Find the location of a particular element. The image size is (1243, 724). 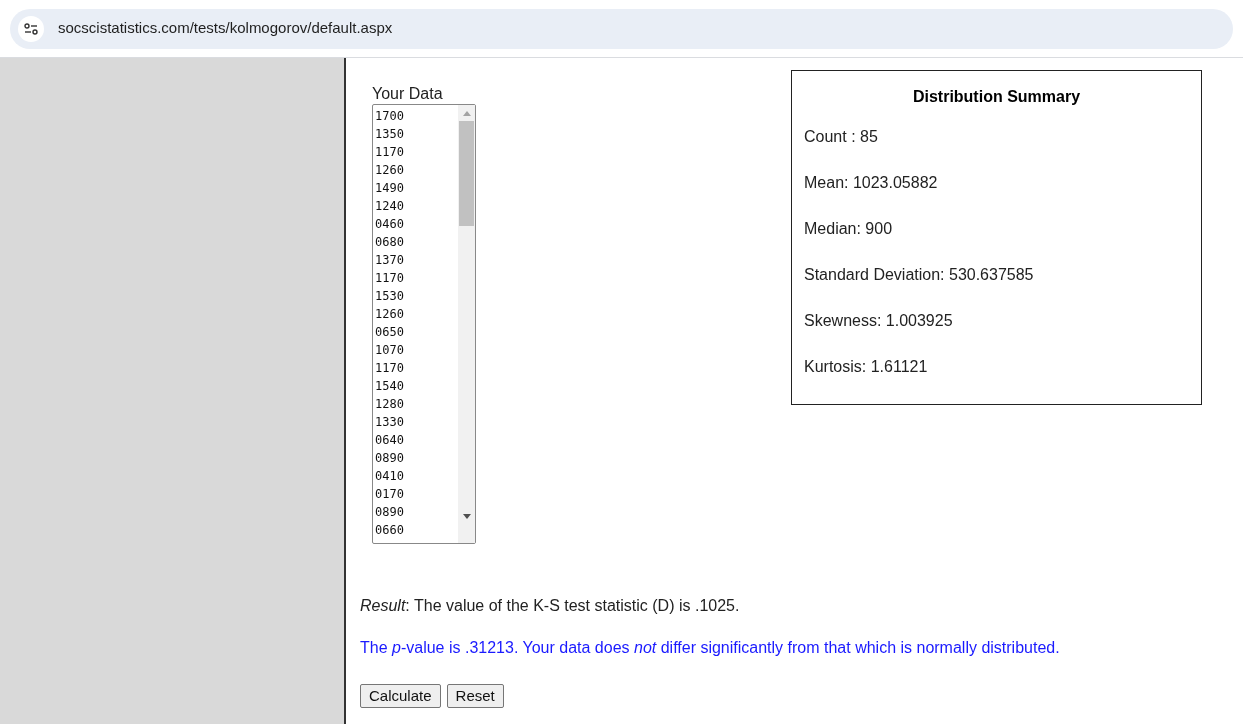

summary-stat: Count : 85 is located at coordinates (841, 137).